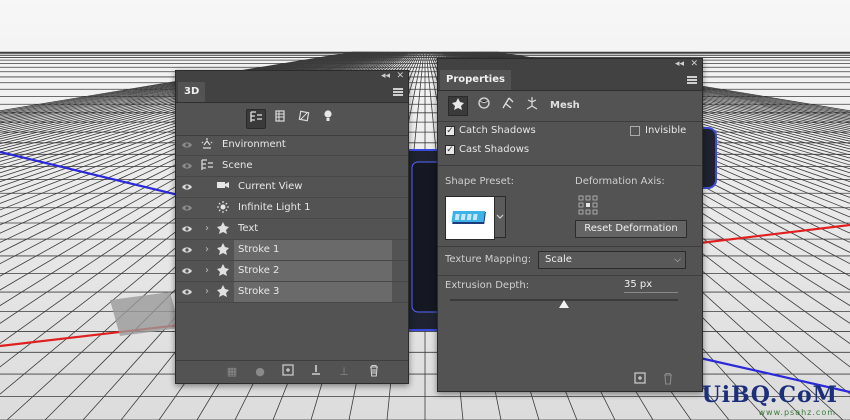  Describe the element at coordinates (666, 130) in the screenshot. I see `invisible-label: Invisible` at that location.